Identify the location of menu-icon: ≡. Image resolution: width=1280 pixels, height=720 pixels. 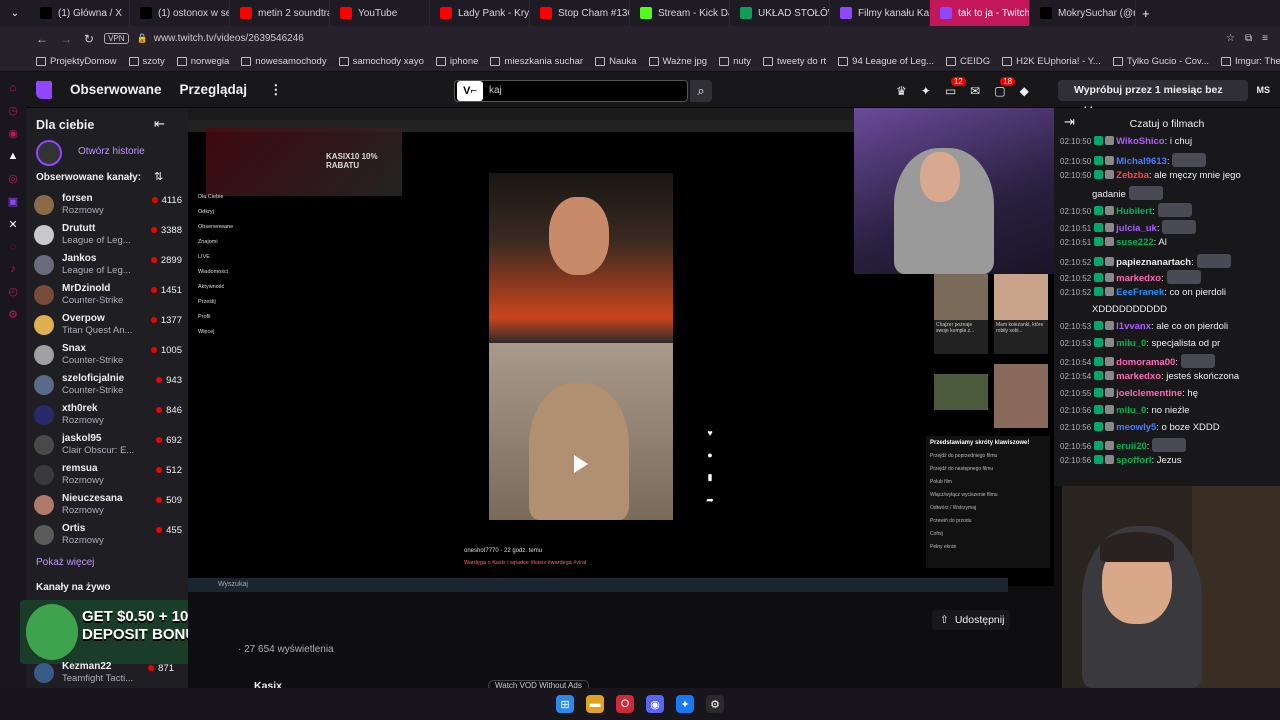
(1265, 38).